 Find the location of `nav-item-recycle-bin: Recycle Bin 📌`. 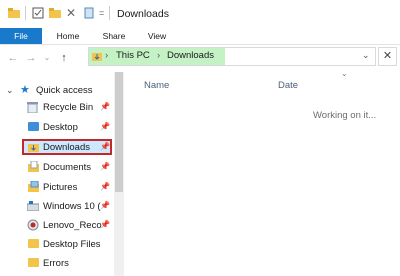

nav-item-recycle-bin: Recycle Bin 📌 is located at coordinates (57, 108).